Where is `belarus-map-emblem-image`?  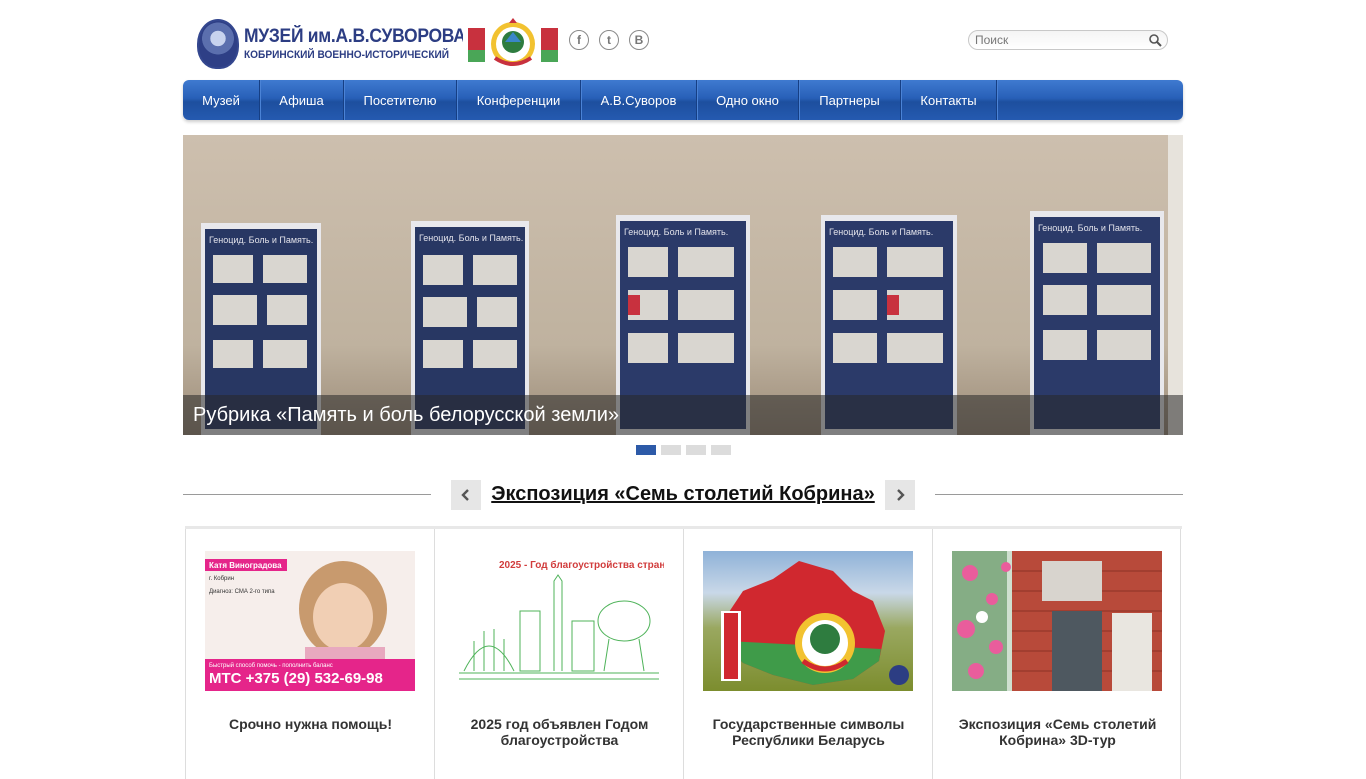 belarus-map-emblem-image is located at coordinates (815, 623).